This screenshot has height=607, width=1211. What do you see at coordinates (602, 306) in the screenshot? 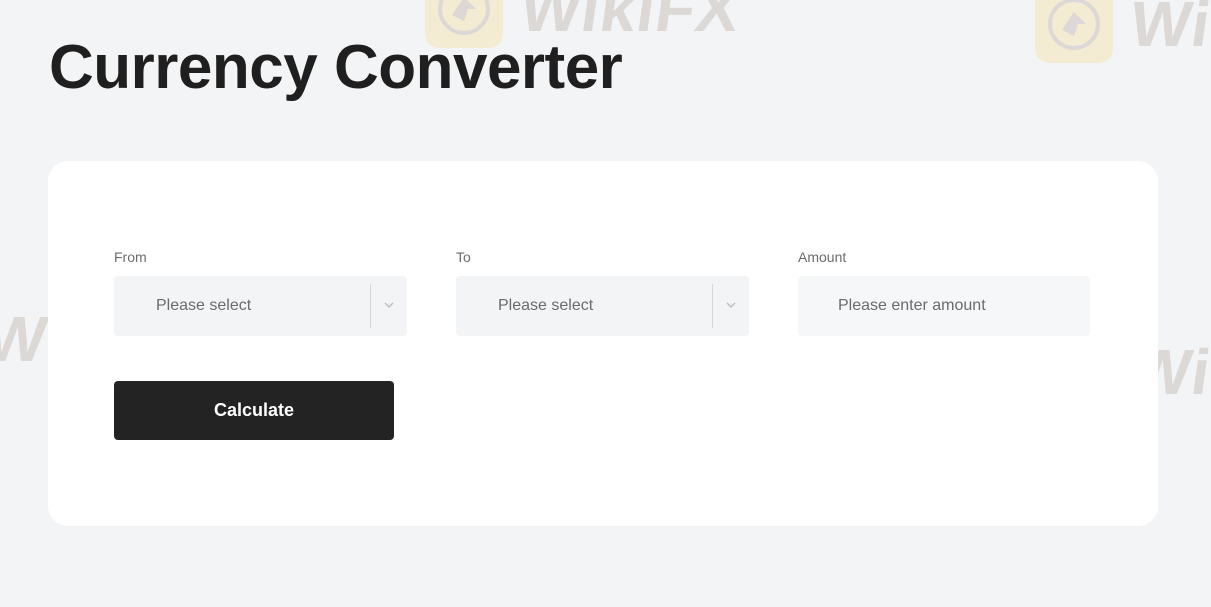
I see `to-select: Please select` at bounding box center [602, 306].